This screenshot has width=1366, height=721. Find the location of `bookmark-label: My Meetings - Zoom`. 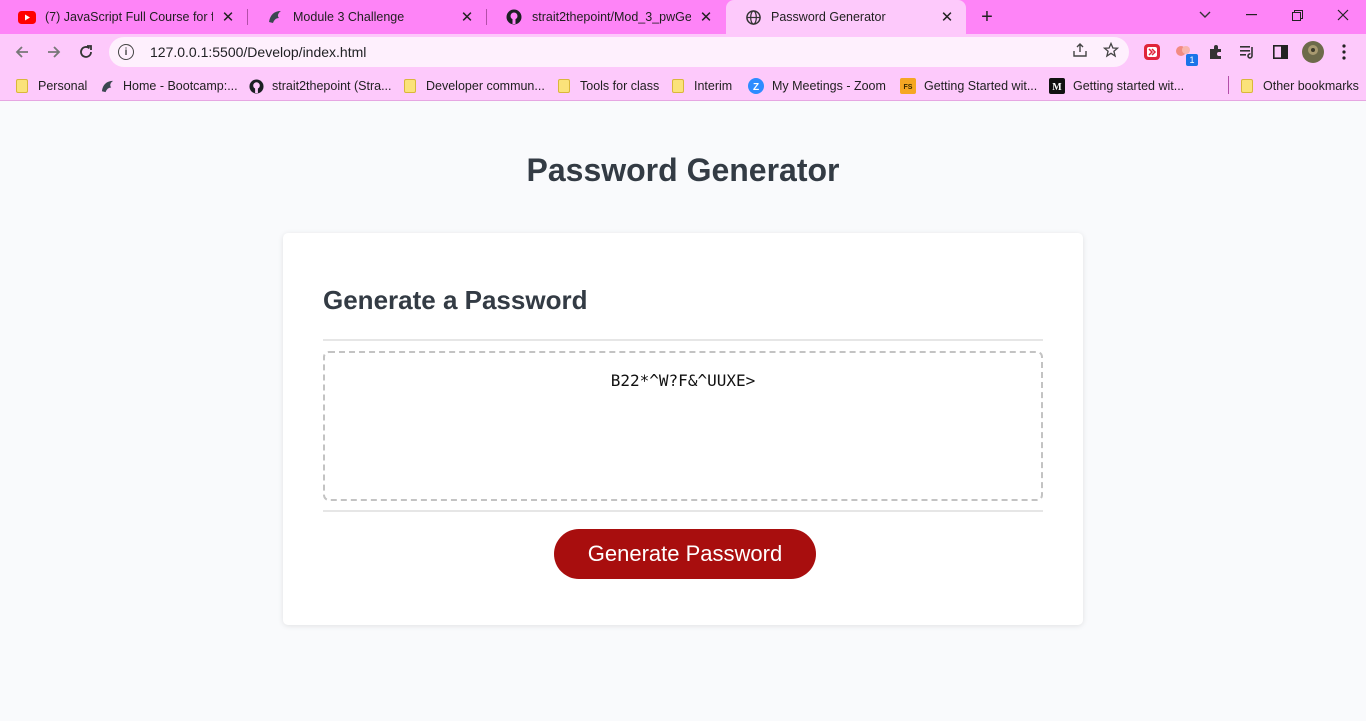

bookmark-label: My Meetings - Zoom is located at coordinates (829, 86).